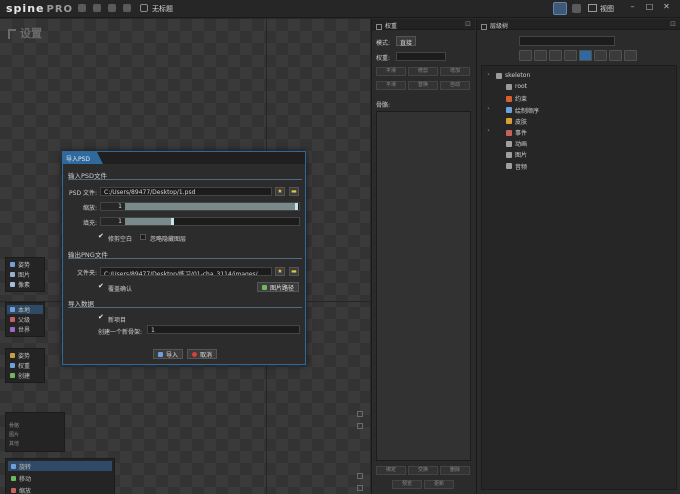  I want to click on scale-value: 1, so click(113, 206).